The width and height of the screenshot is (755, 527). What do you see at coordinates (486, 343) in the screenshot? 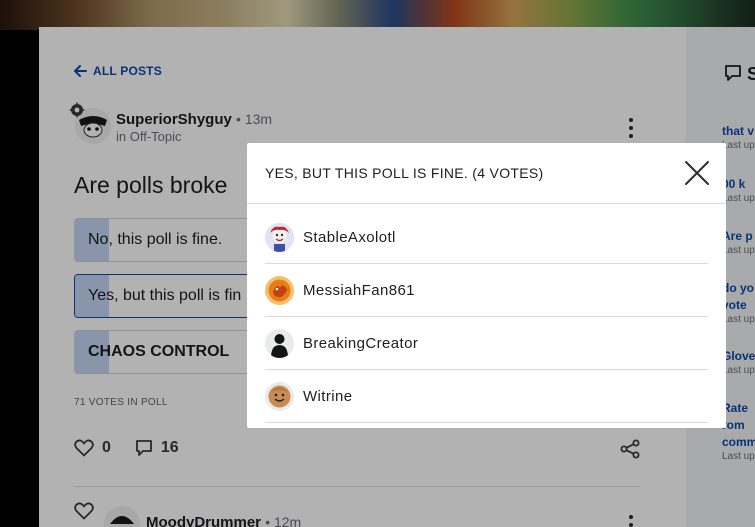
I see `voter-row: BreakingCreator` at bounding box center [486, 343].